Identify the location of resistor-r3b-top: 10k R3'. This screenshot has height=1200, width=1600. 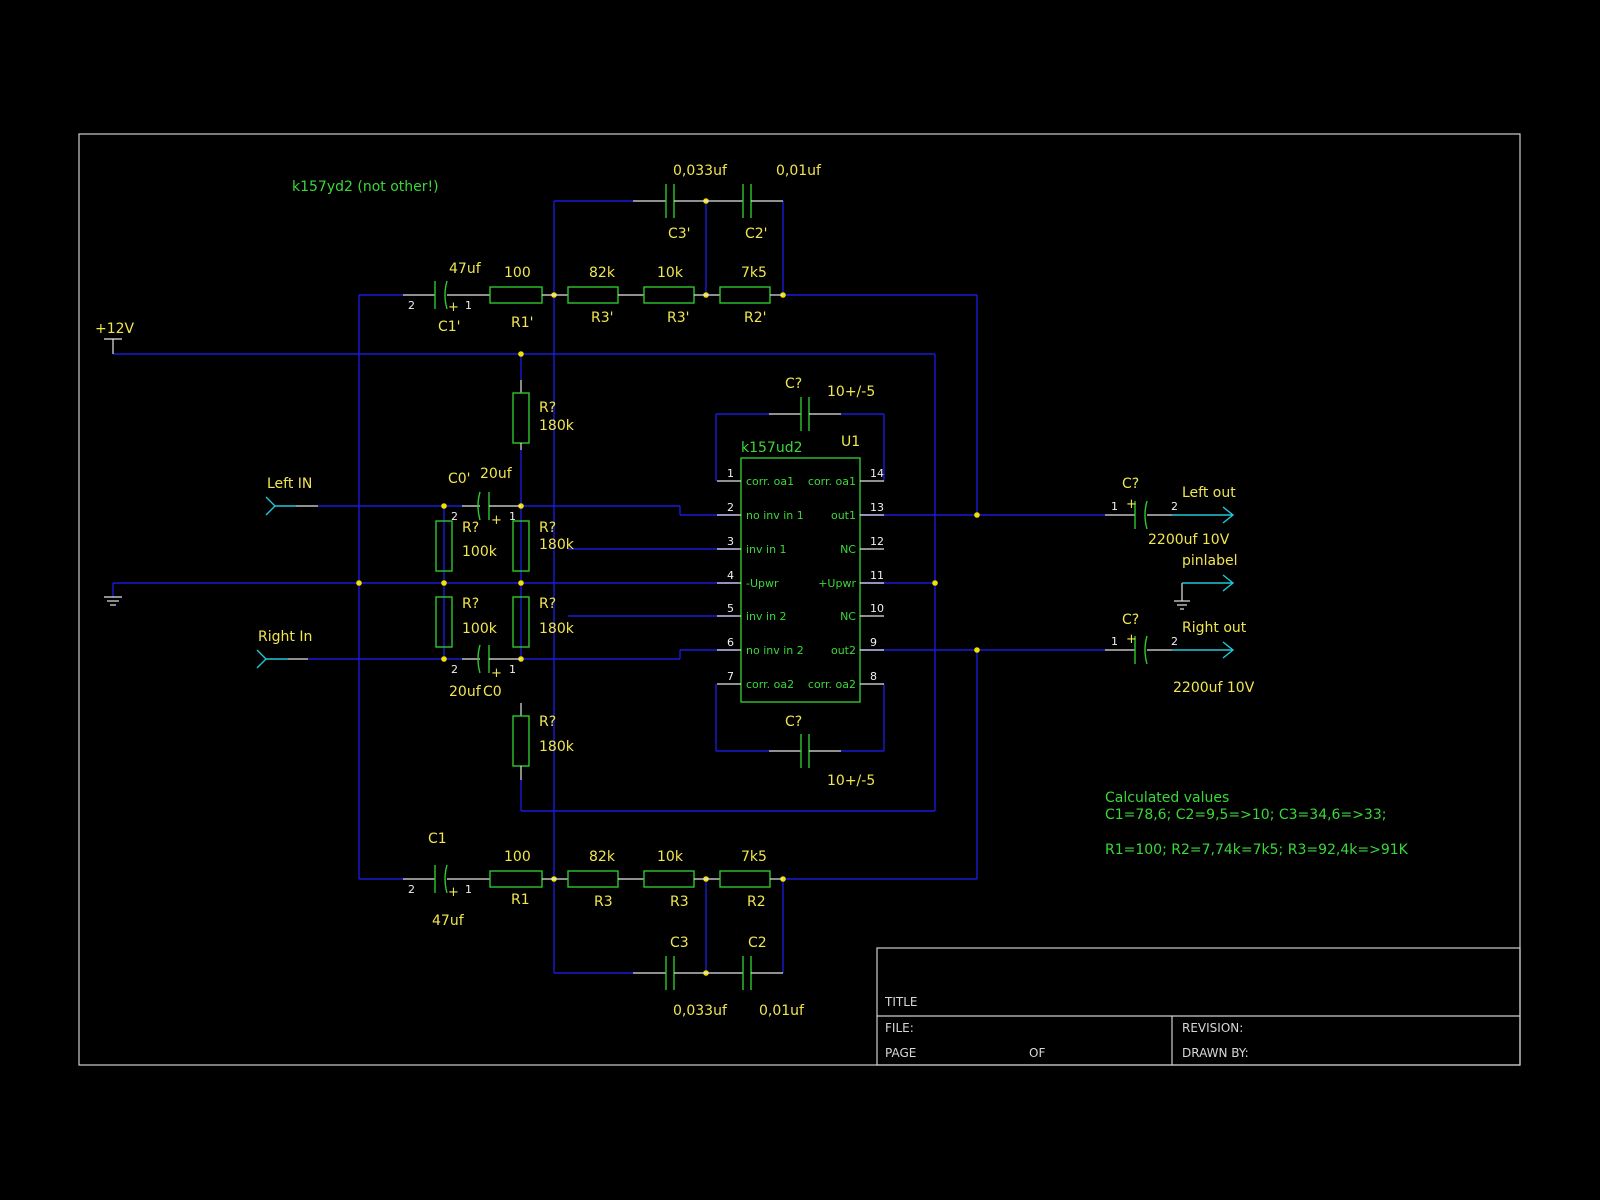
(681, 295).